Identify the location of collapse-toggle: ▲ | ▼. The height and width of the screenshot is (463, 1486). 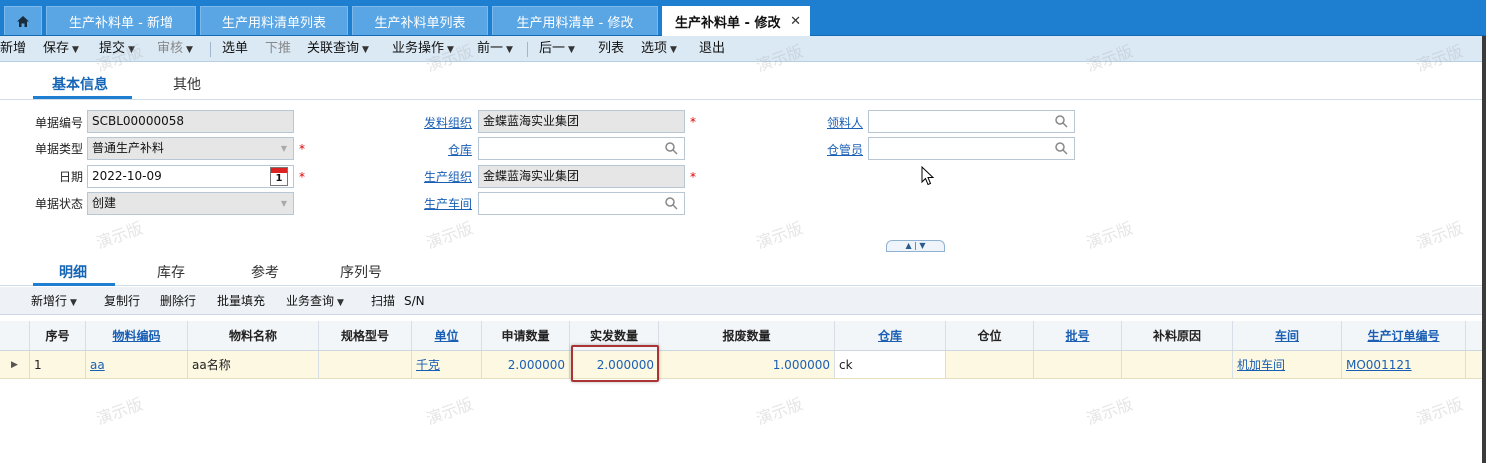
(915, 246).